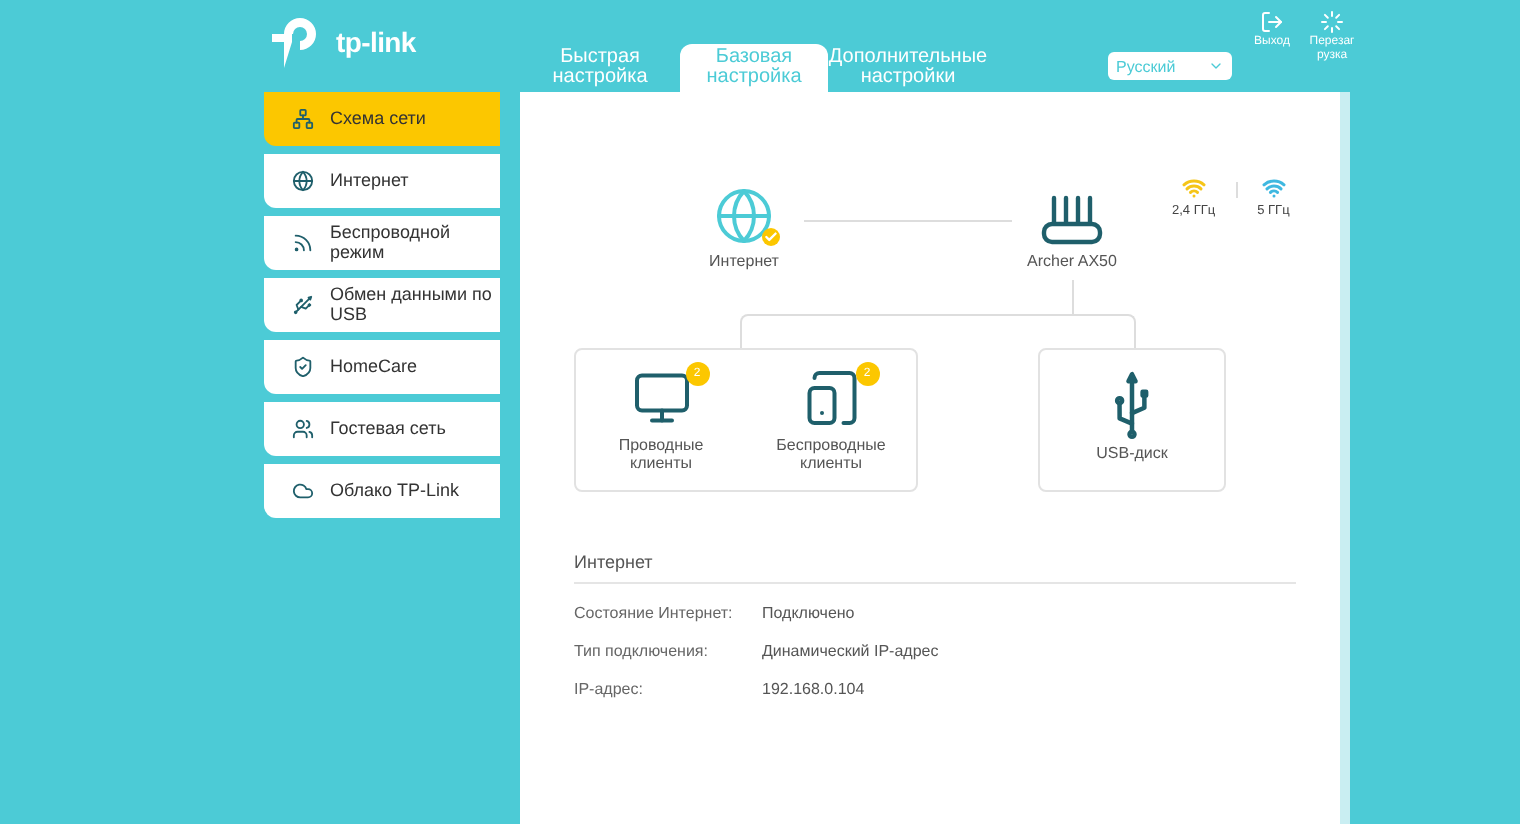 This screenshot has height=824, width=1520. Describe the element at coordinates (379, 119) in the screenshot. I see `sidebar-label: Схема сети` at that location.